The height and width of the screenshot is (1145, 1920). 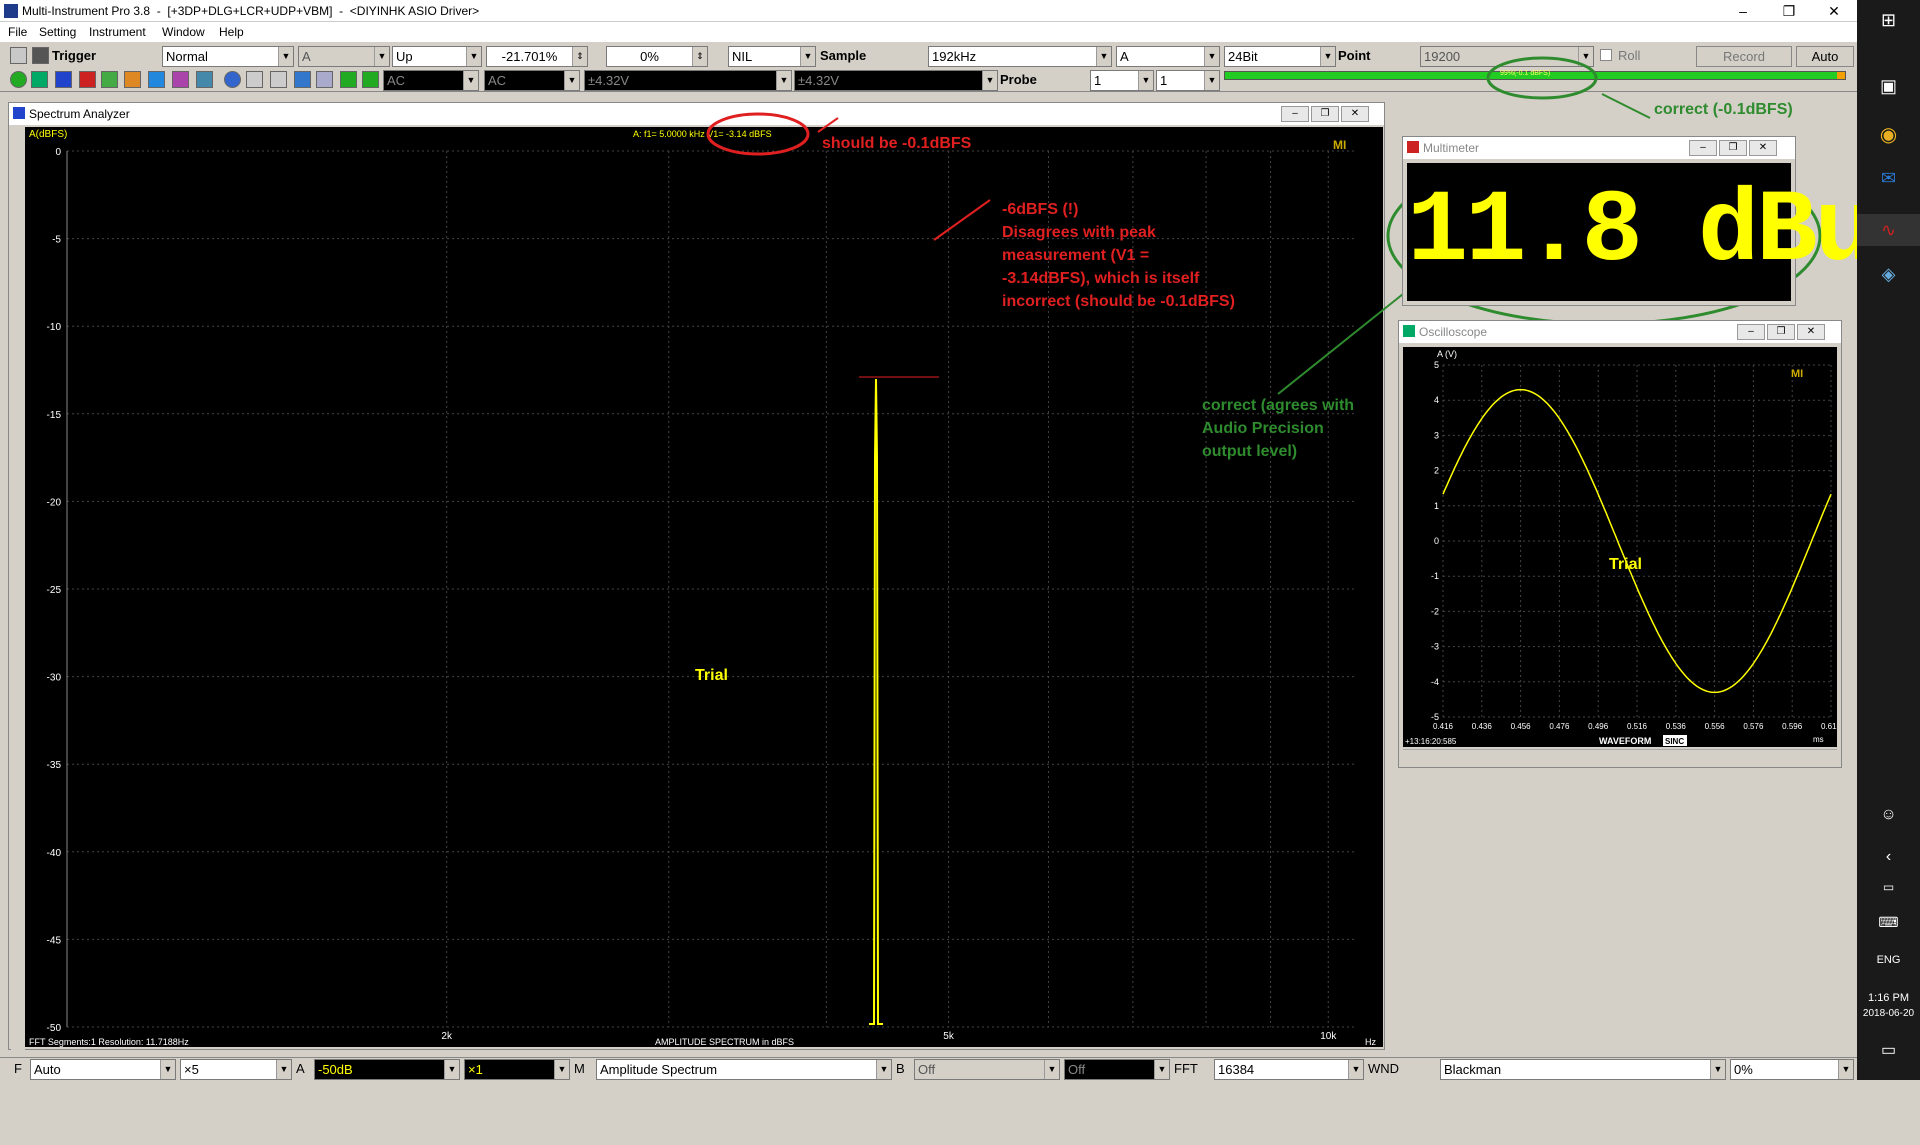 What do you see at coordinates (1409, 331) in the screenshot?
I see `oscilloscope-window-icon` at bounding box center [1409, 331].